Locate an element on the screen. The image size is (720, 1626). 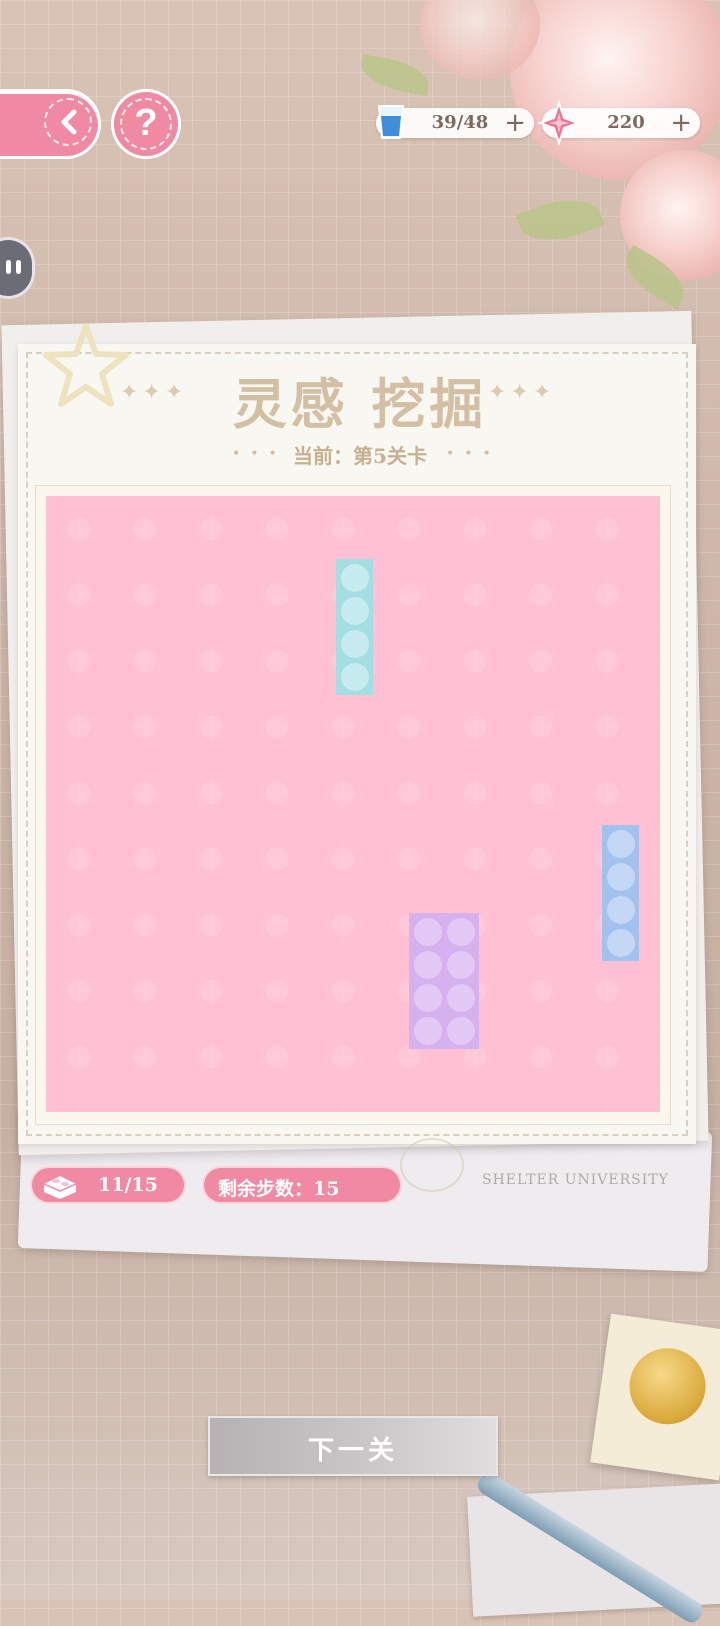
gems-plus-button: + is located at coordinates (681, 123).